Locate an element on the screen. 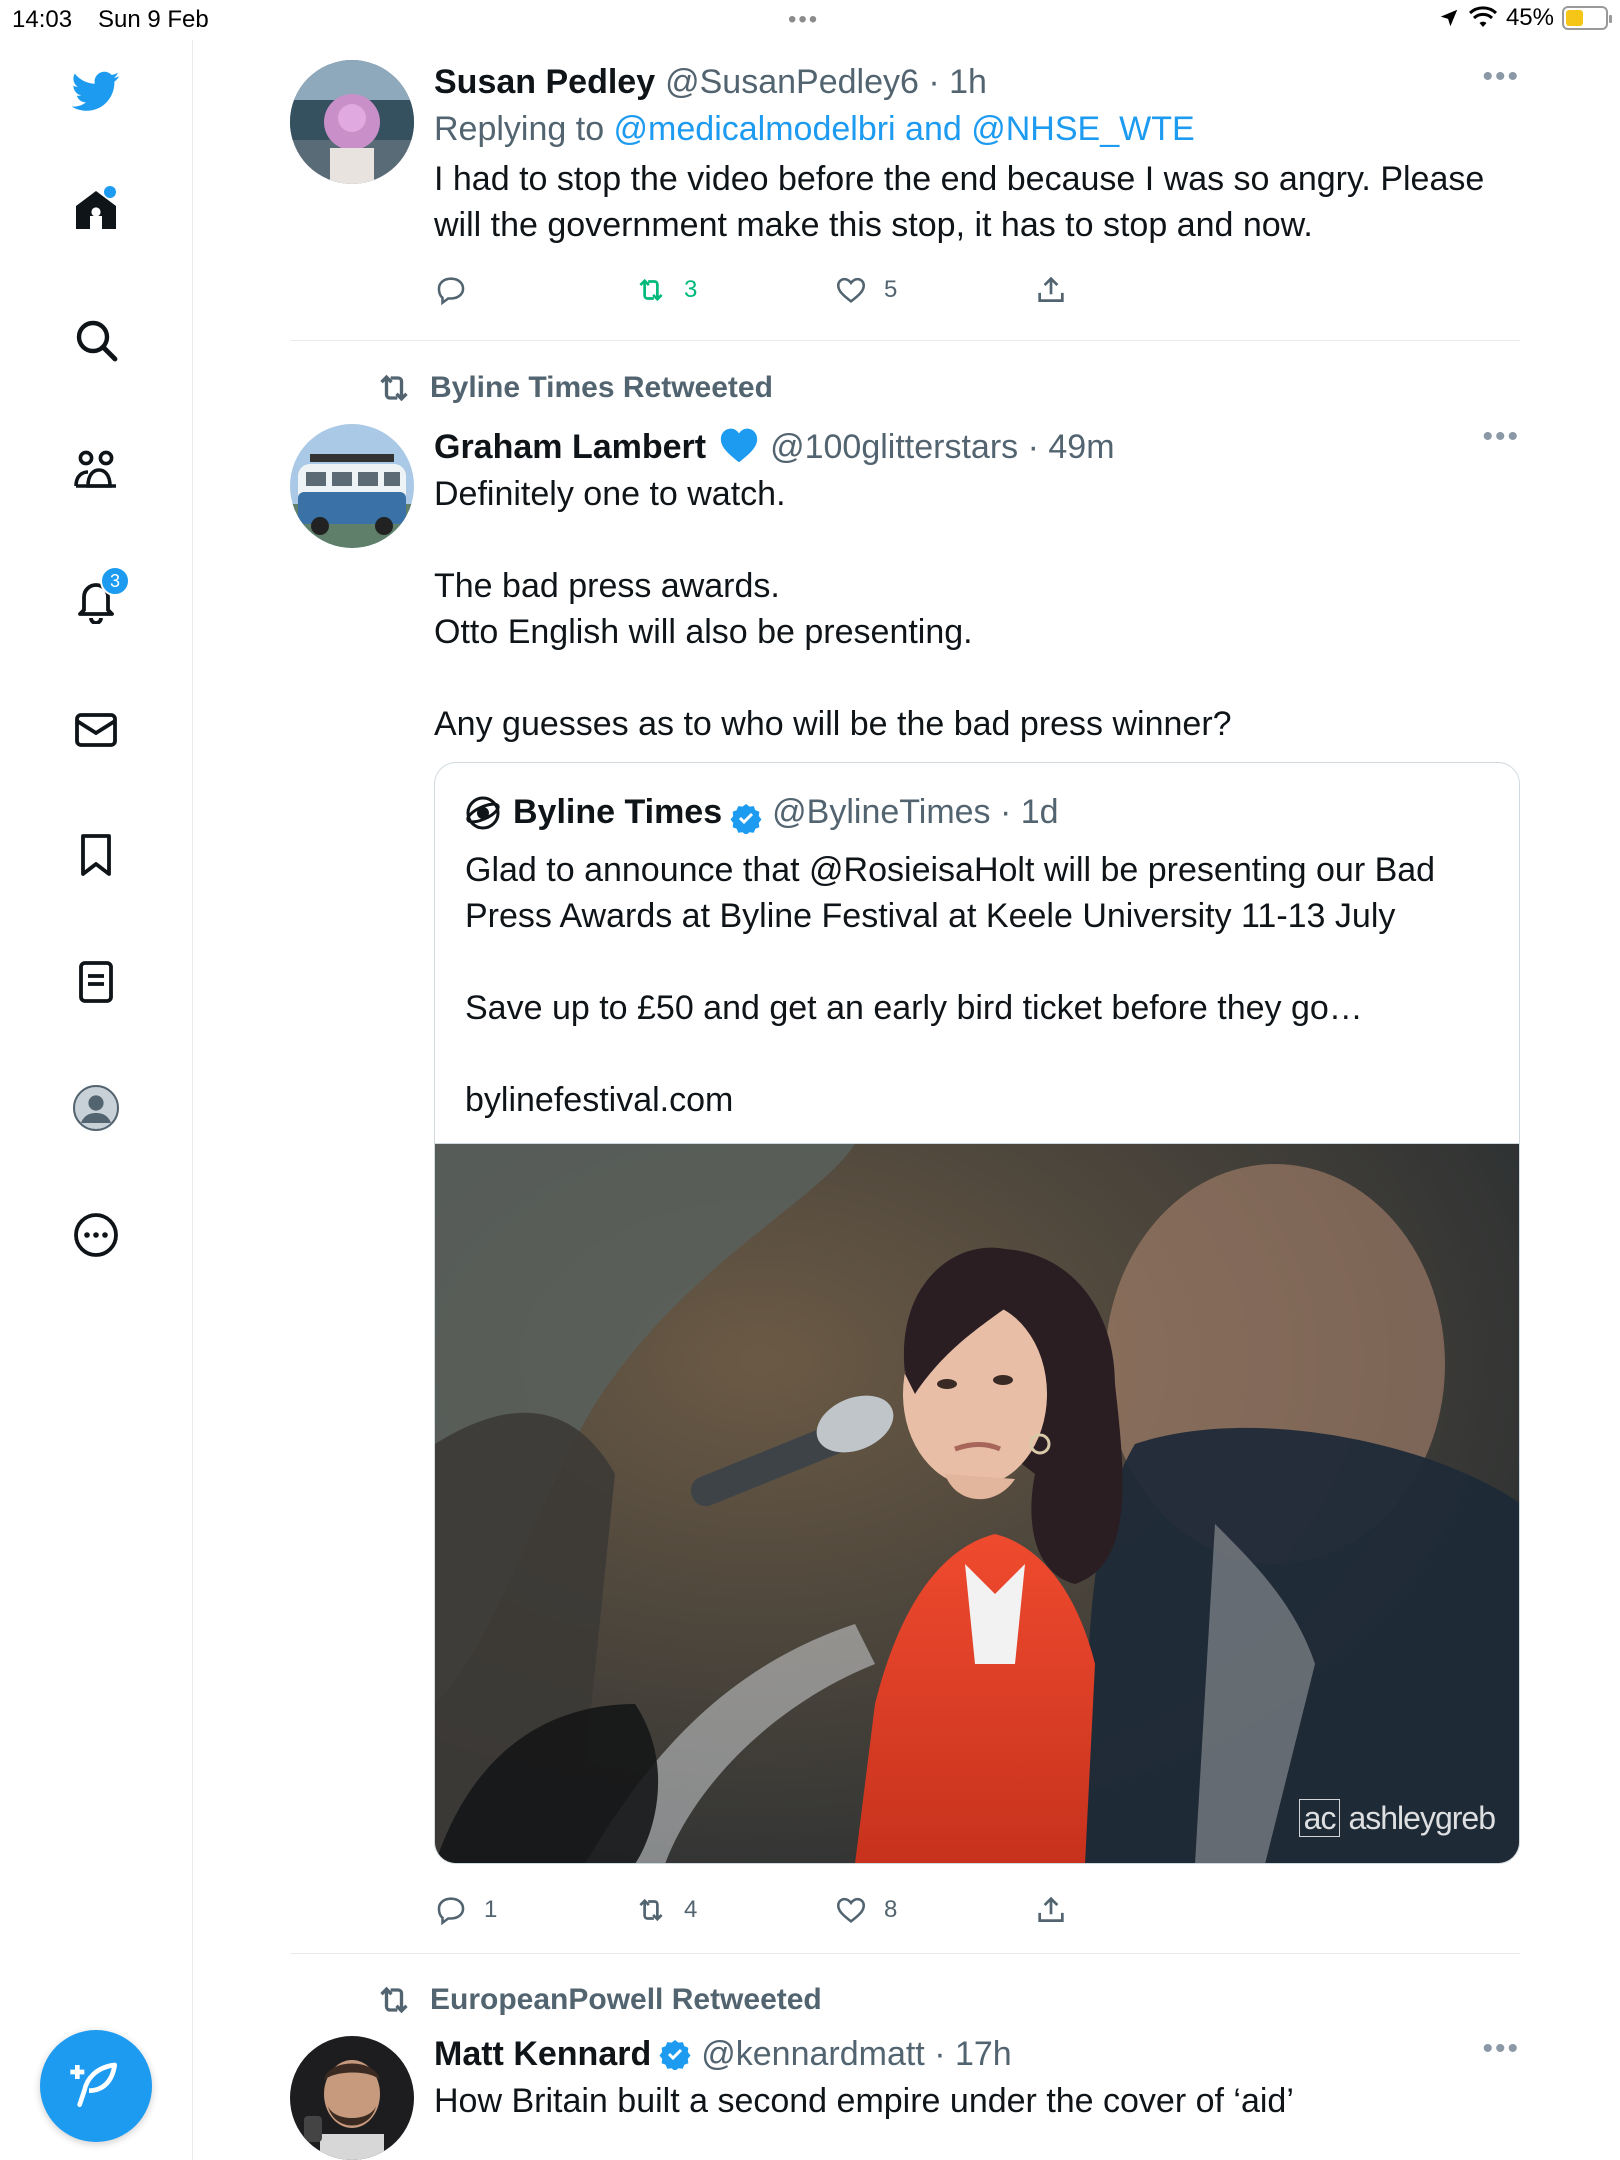  author-handle: @100glitterstars · 49m is located at coordinates (942, 447).